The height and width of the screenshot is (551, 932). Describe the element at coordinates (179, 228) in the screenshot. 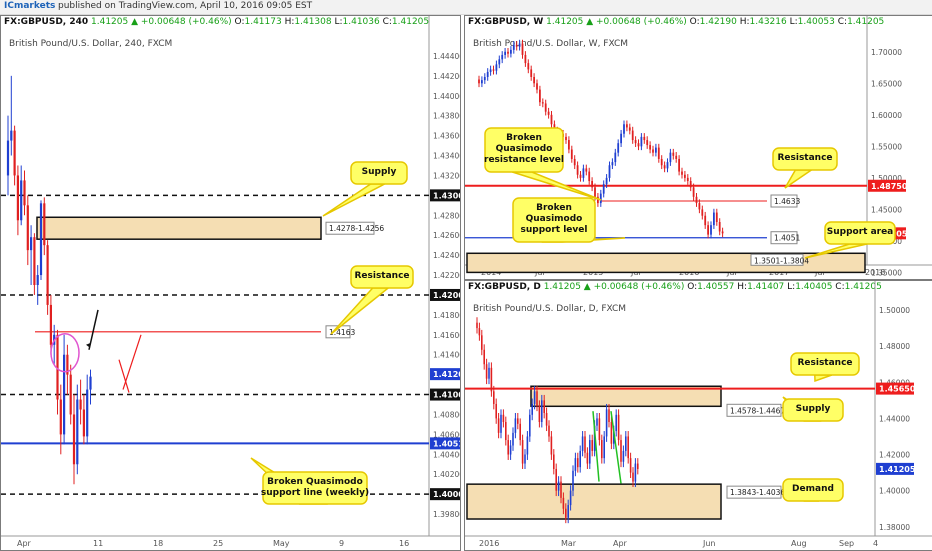

I see `supply-zone` at that location.